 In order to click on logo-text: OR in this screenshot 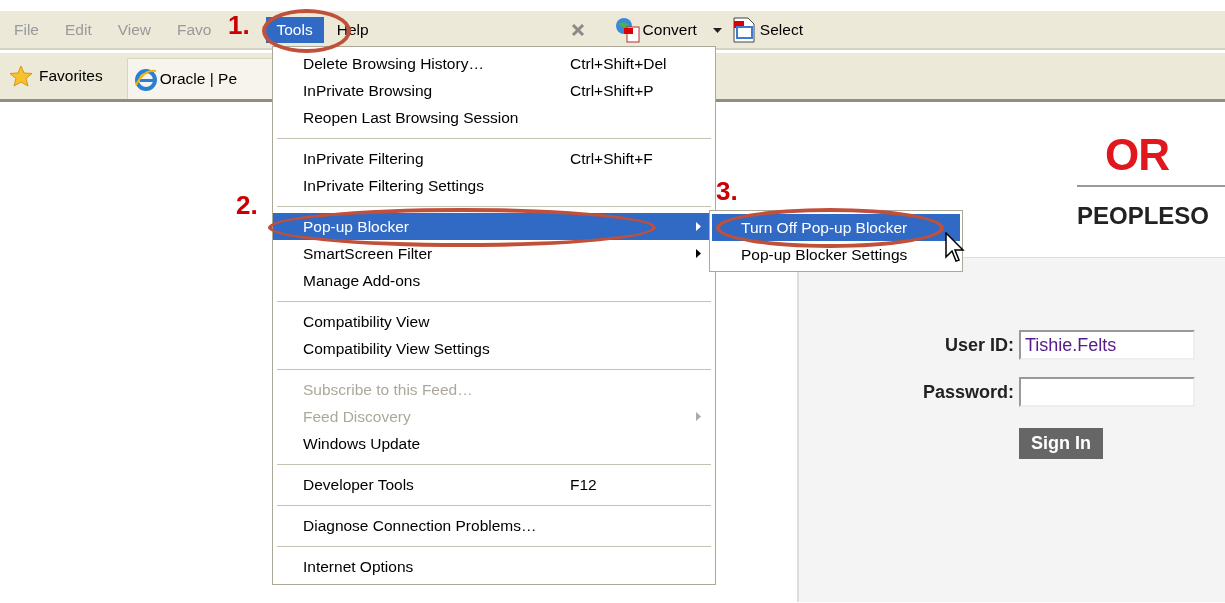, I will do `click(1137, 155)`.